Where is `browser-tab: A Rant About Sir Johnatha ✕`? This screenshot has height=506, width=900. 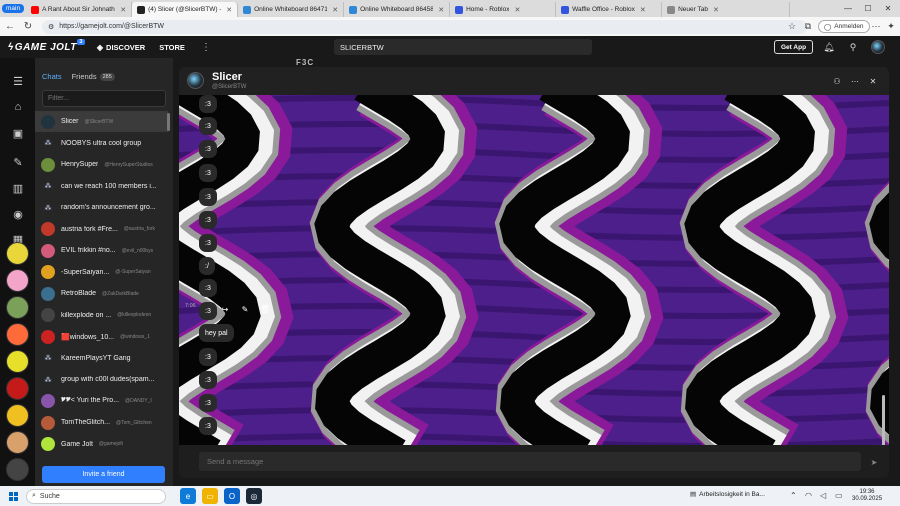
browser-tab: A Rant About Sir Johnatha ✕ is located at coordinates (79, 9).